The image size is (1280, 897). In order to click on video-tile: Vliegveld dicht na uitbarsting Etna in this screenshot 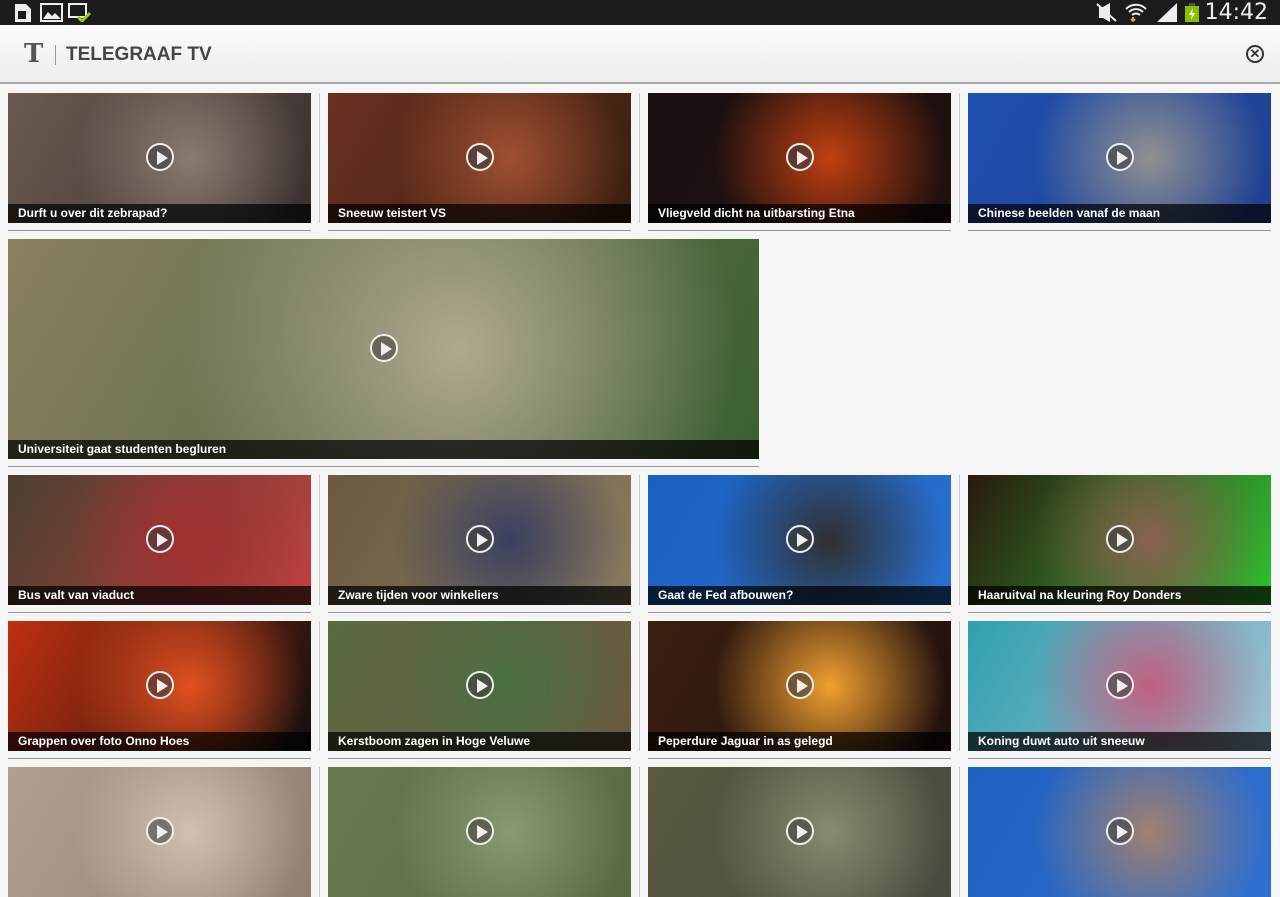, I will do `click(799, 158)`.